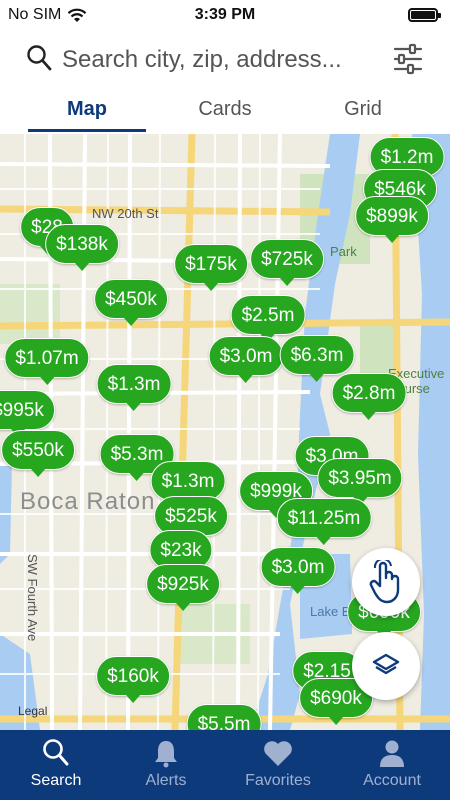 The height and width of the screenshot is (800, 450). What do you see at coordinates (408, 59) in the screenshot?
I see `filter-sliders-icon` at bounding box center [408, 59].